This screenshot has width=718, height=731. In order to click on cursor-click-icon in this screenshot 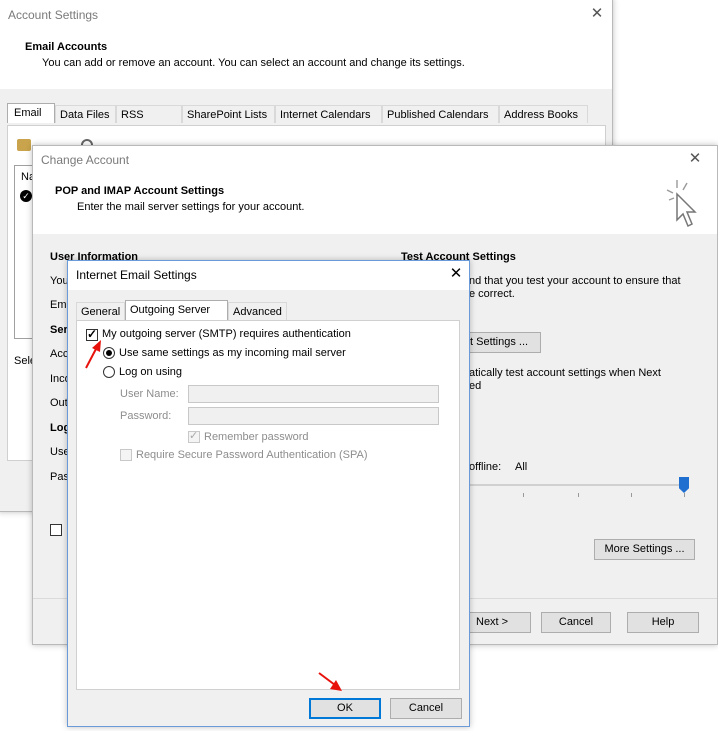, I will do `click(681, 204)`.